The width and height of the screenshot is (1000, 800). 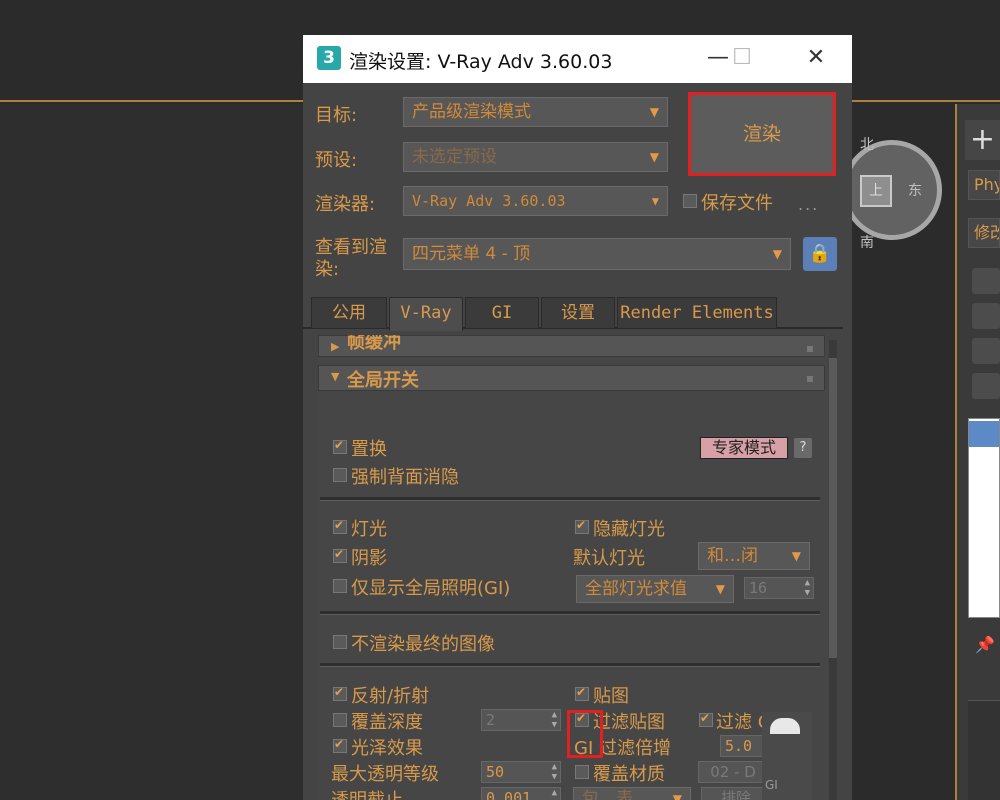 What do you see at coordinates (984, 518) in the screenshot?
I see `modifier-list` at bounding box center [984, 518].